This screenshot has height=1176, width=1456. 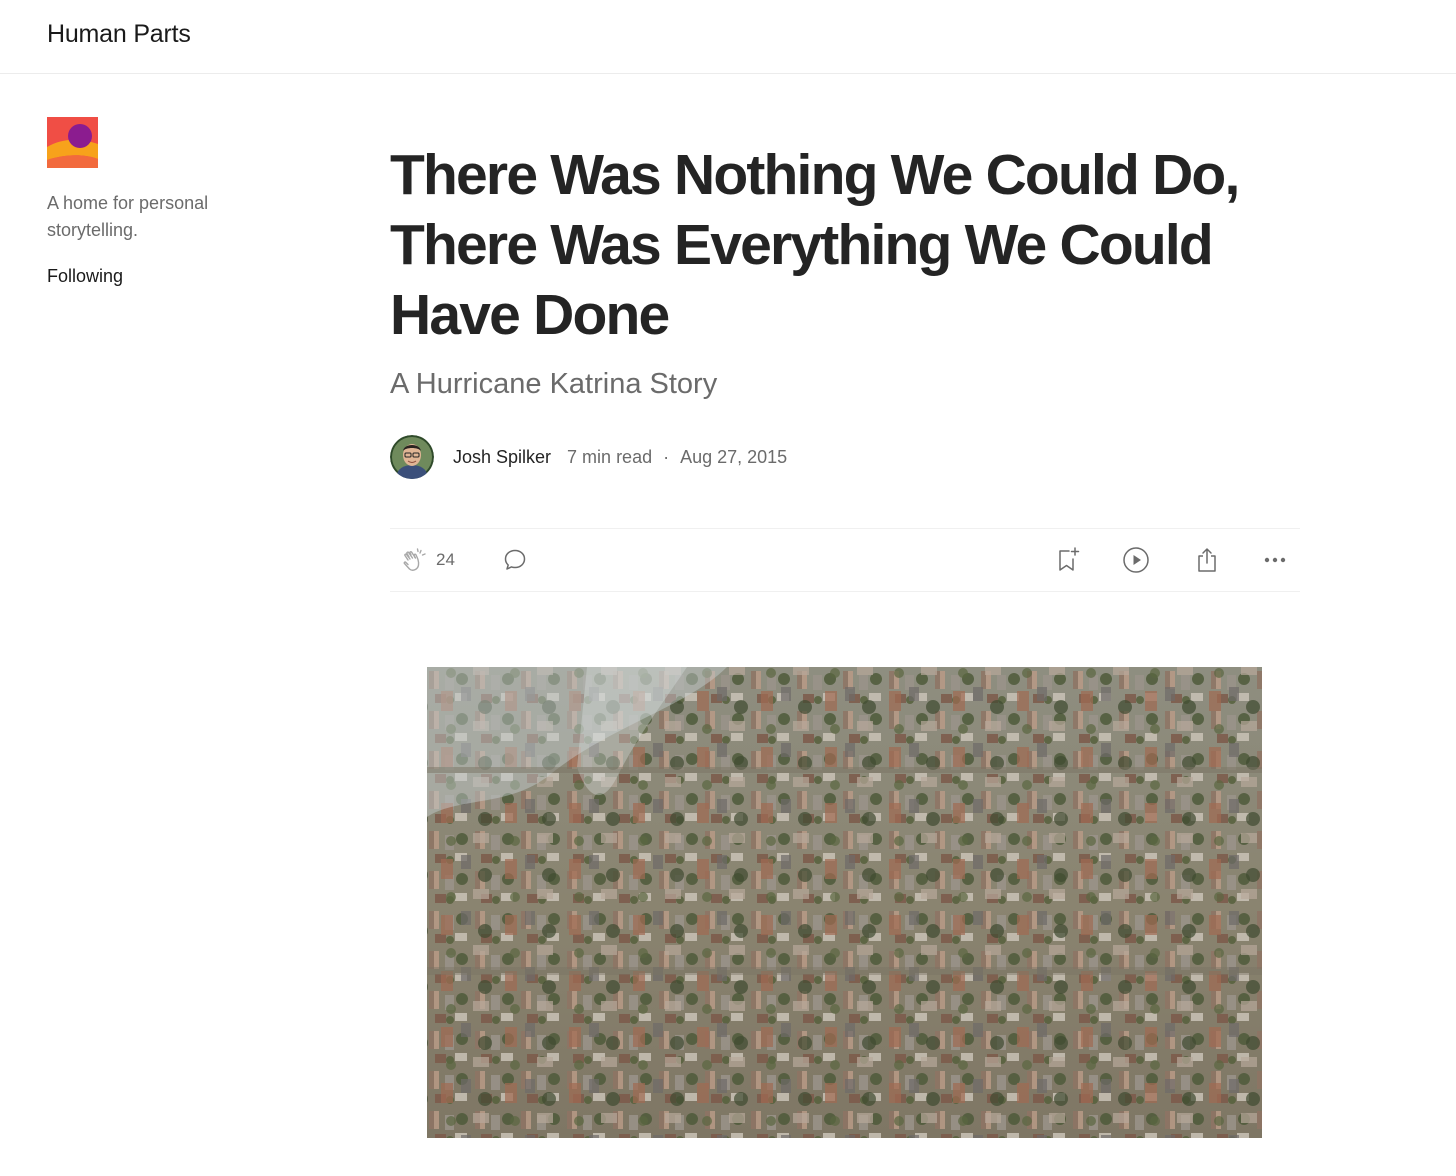 I want to click on share-icon, so click(x=1207, y=560).